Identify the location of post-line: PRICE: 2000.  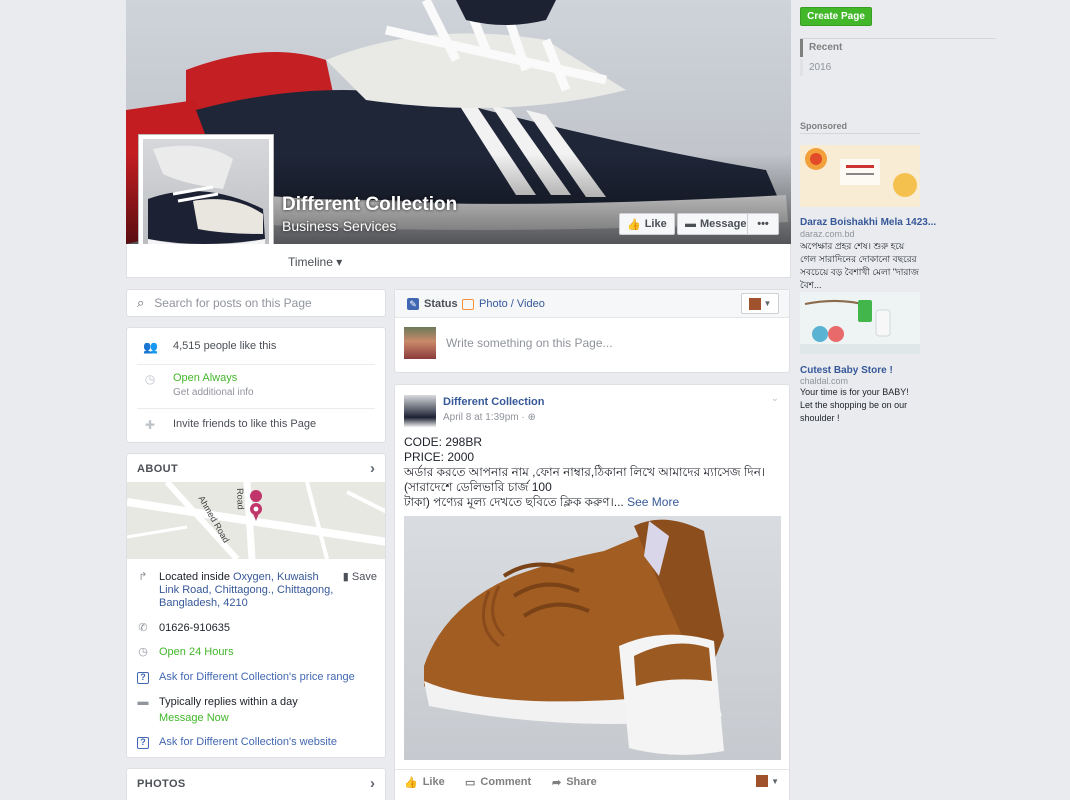
(439, 457).